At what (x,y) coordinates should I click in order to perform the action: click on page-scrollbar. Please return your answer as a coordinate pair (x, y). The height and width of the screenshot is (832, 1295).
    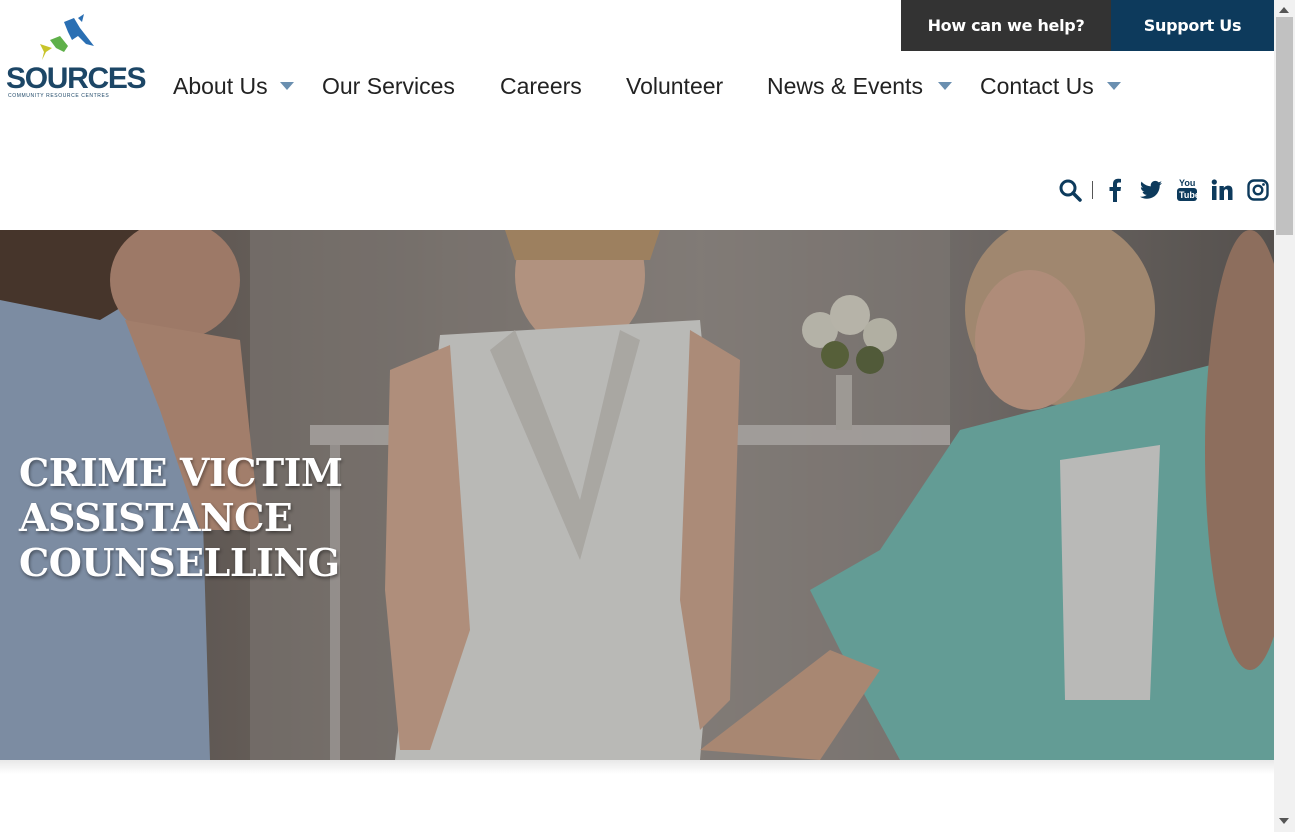
    Looking at the image, I should click on (1284, 416).